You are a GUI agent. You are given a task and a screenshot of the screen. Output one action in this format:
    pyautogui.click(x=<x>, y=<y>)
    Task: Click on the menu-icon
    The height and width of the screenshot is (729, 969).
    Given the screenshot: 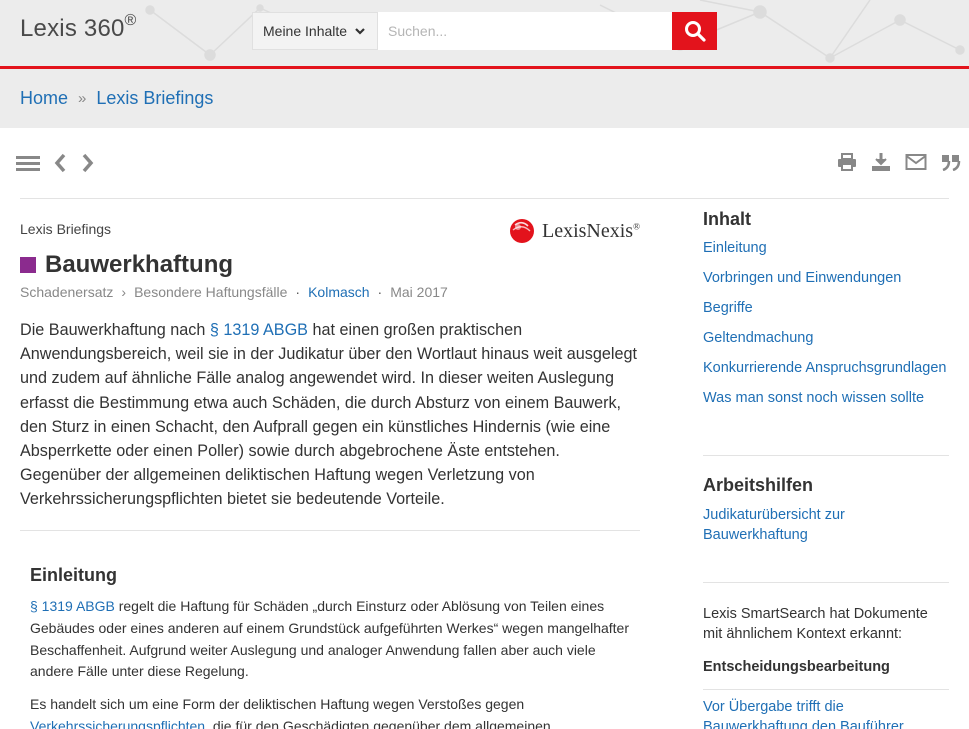 What is the action you would take?
    pyautogui.click(x=28, y=163)
    